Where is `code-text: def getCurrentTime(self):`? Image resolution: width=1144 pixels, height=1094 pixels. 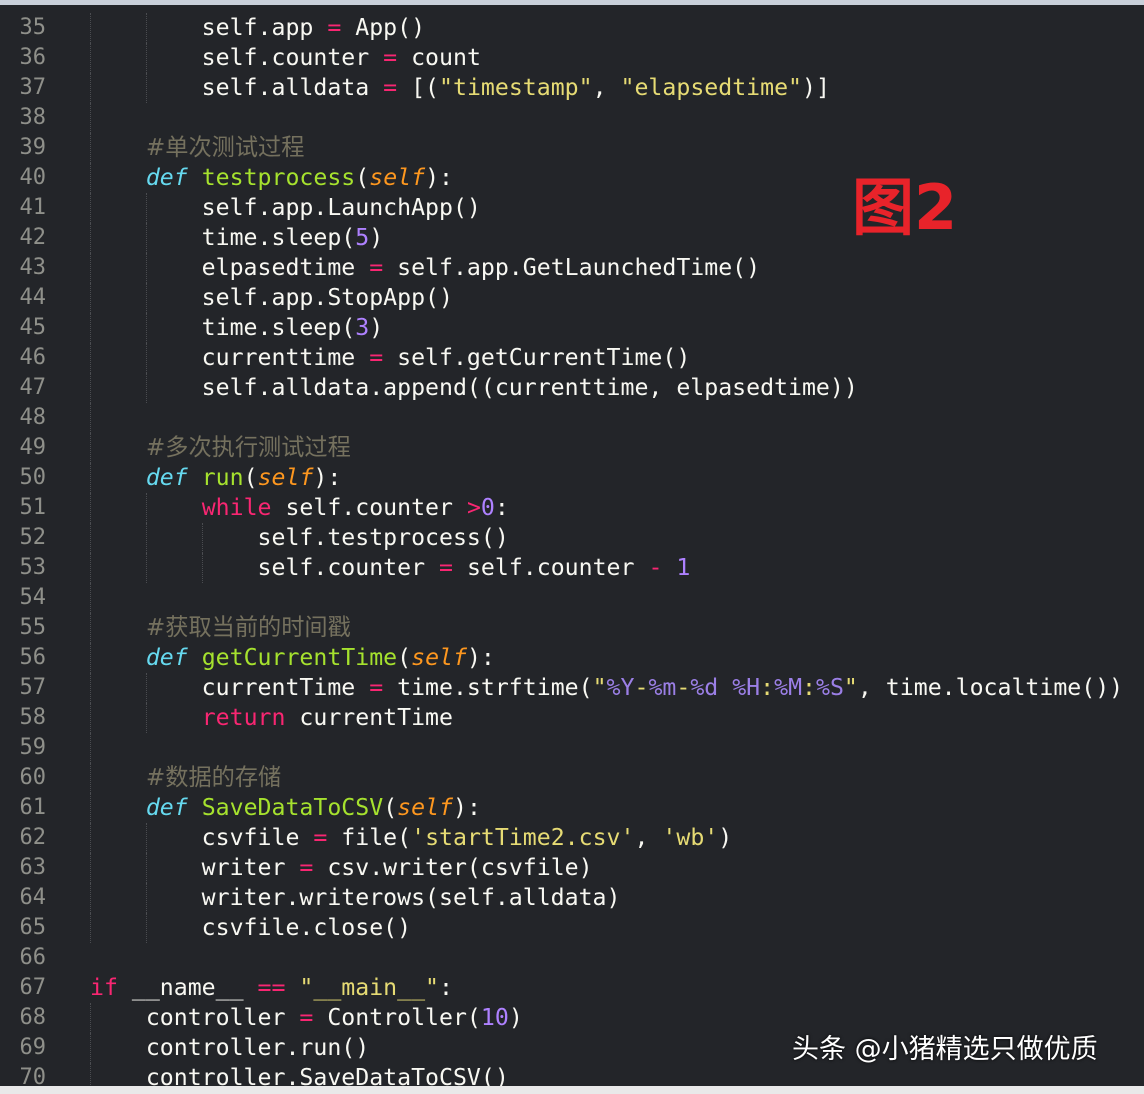 code-text: def getCurrentTime(self): is located at coordinates (292, 658).